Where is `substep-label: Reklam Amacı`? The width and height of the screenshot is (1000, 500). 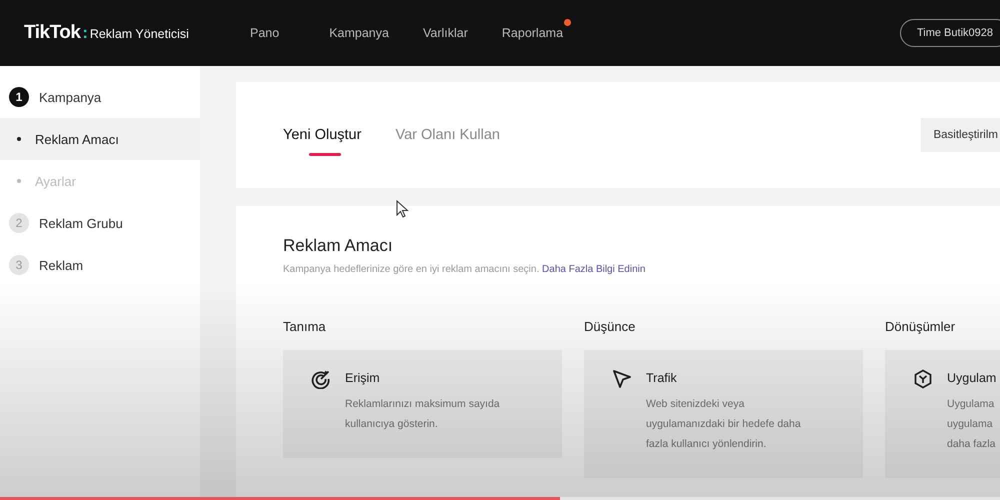 substep-label: Reklam Amacı is located at coordinates (77, 139).